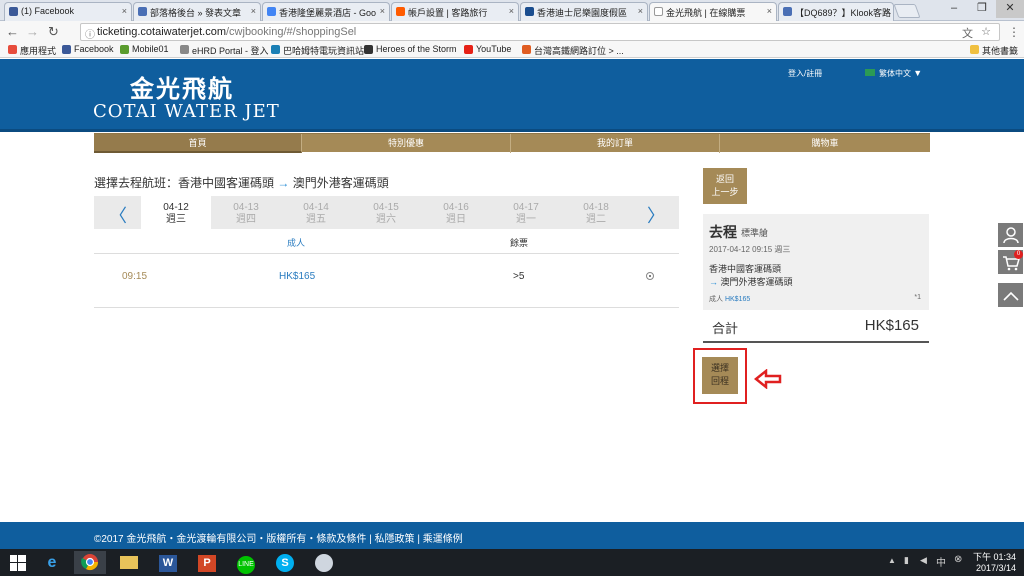  What do you see at coordinates (285, 562) in the screenshot?
I see `skype-icon: S` at bounding box center [285, 562].